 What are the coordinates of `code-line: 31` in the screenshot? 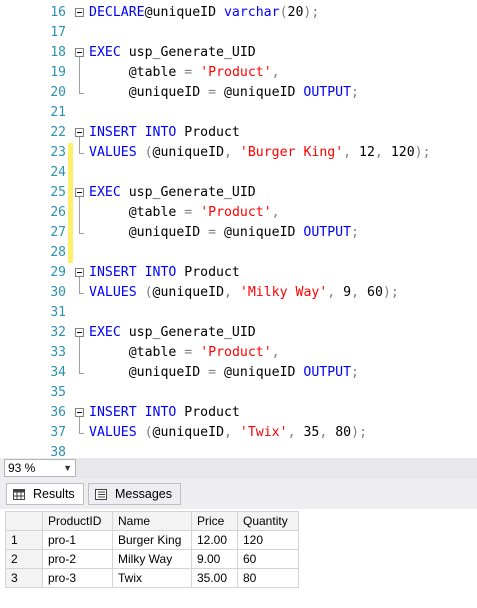 It's located at (238, 313).